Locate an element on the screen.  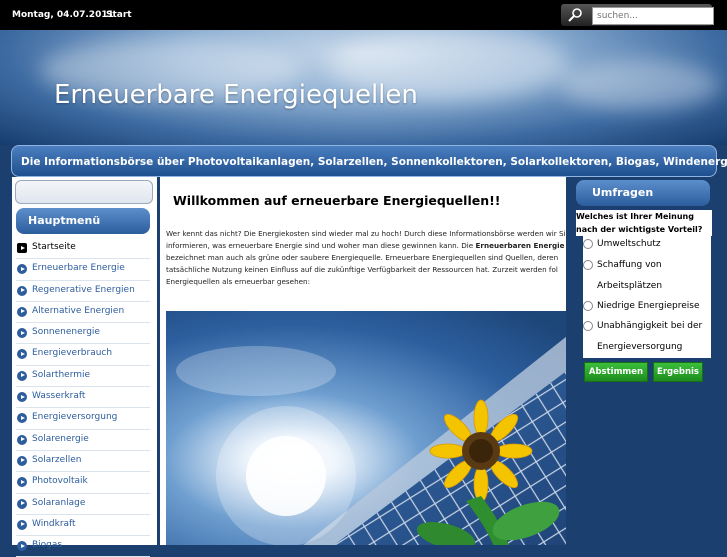
menu-item-solarthermie: Solarthermie is located at coordinates (83, 377).